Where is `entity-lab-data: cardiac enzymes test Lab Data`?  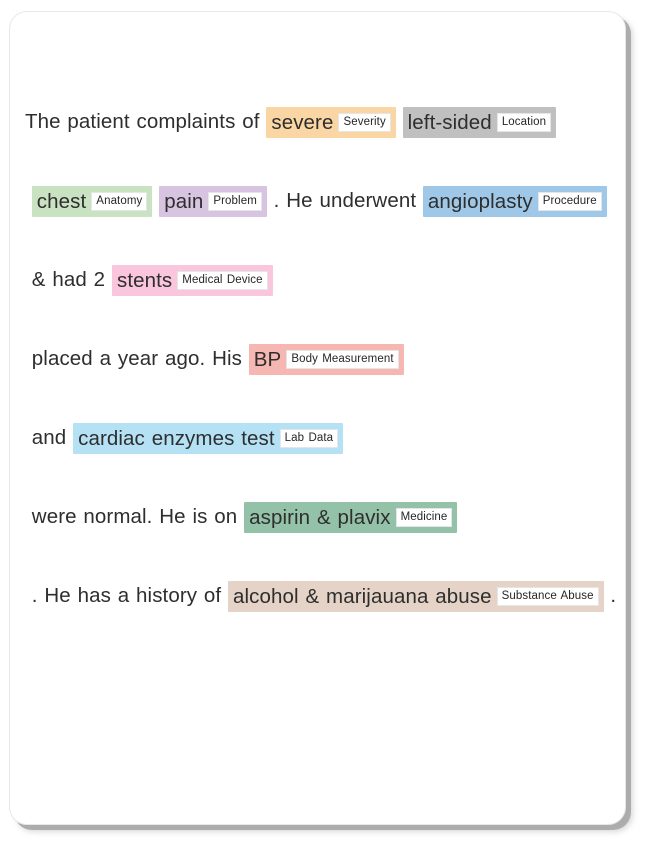 entity-lab-data: cardiac enzymes test Lab Data is located at coordinates (208, 439).